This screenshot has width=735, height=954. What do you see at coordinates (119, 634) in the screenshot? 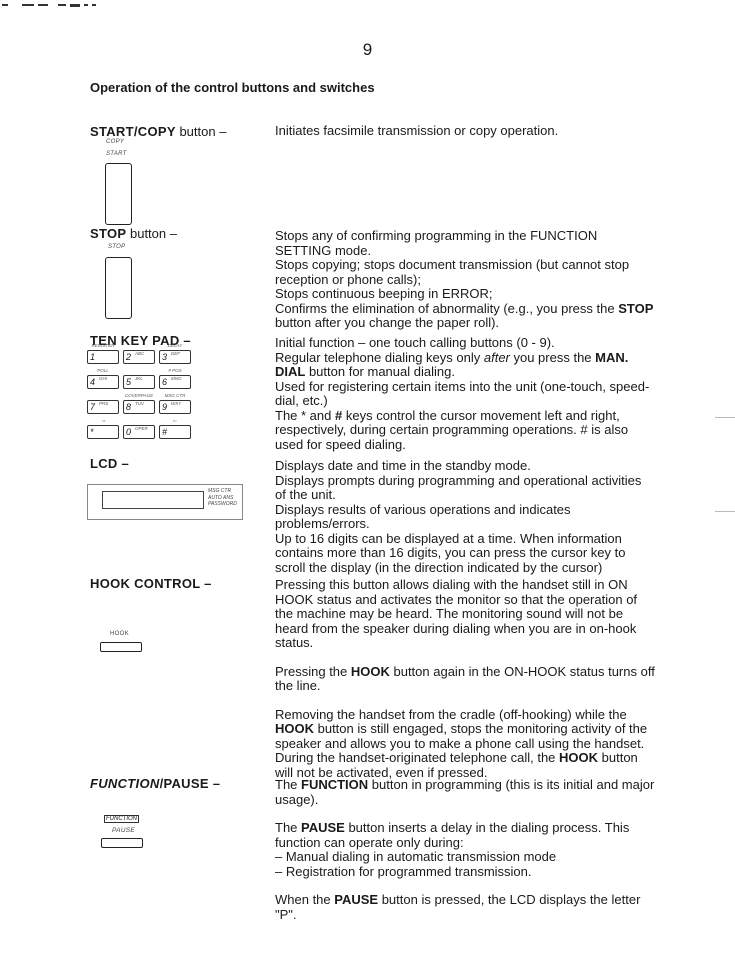
I see `hook-label: HOOK` at bounding box center [119, 634].